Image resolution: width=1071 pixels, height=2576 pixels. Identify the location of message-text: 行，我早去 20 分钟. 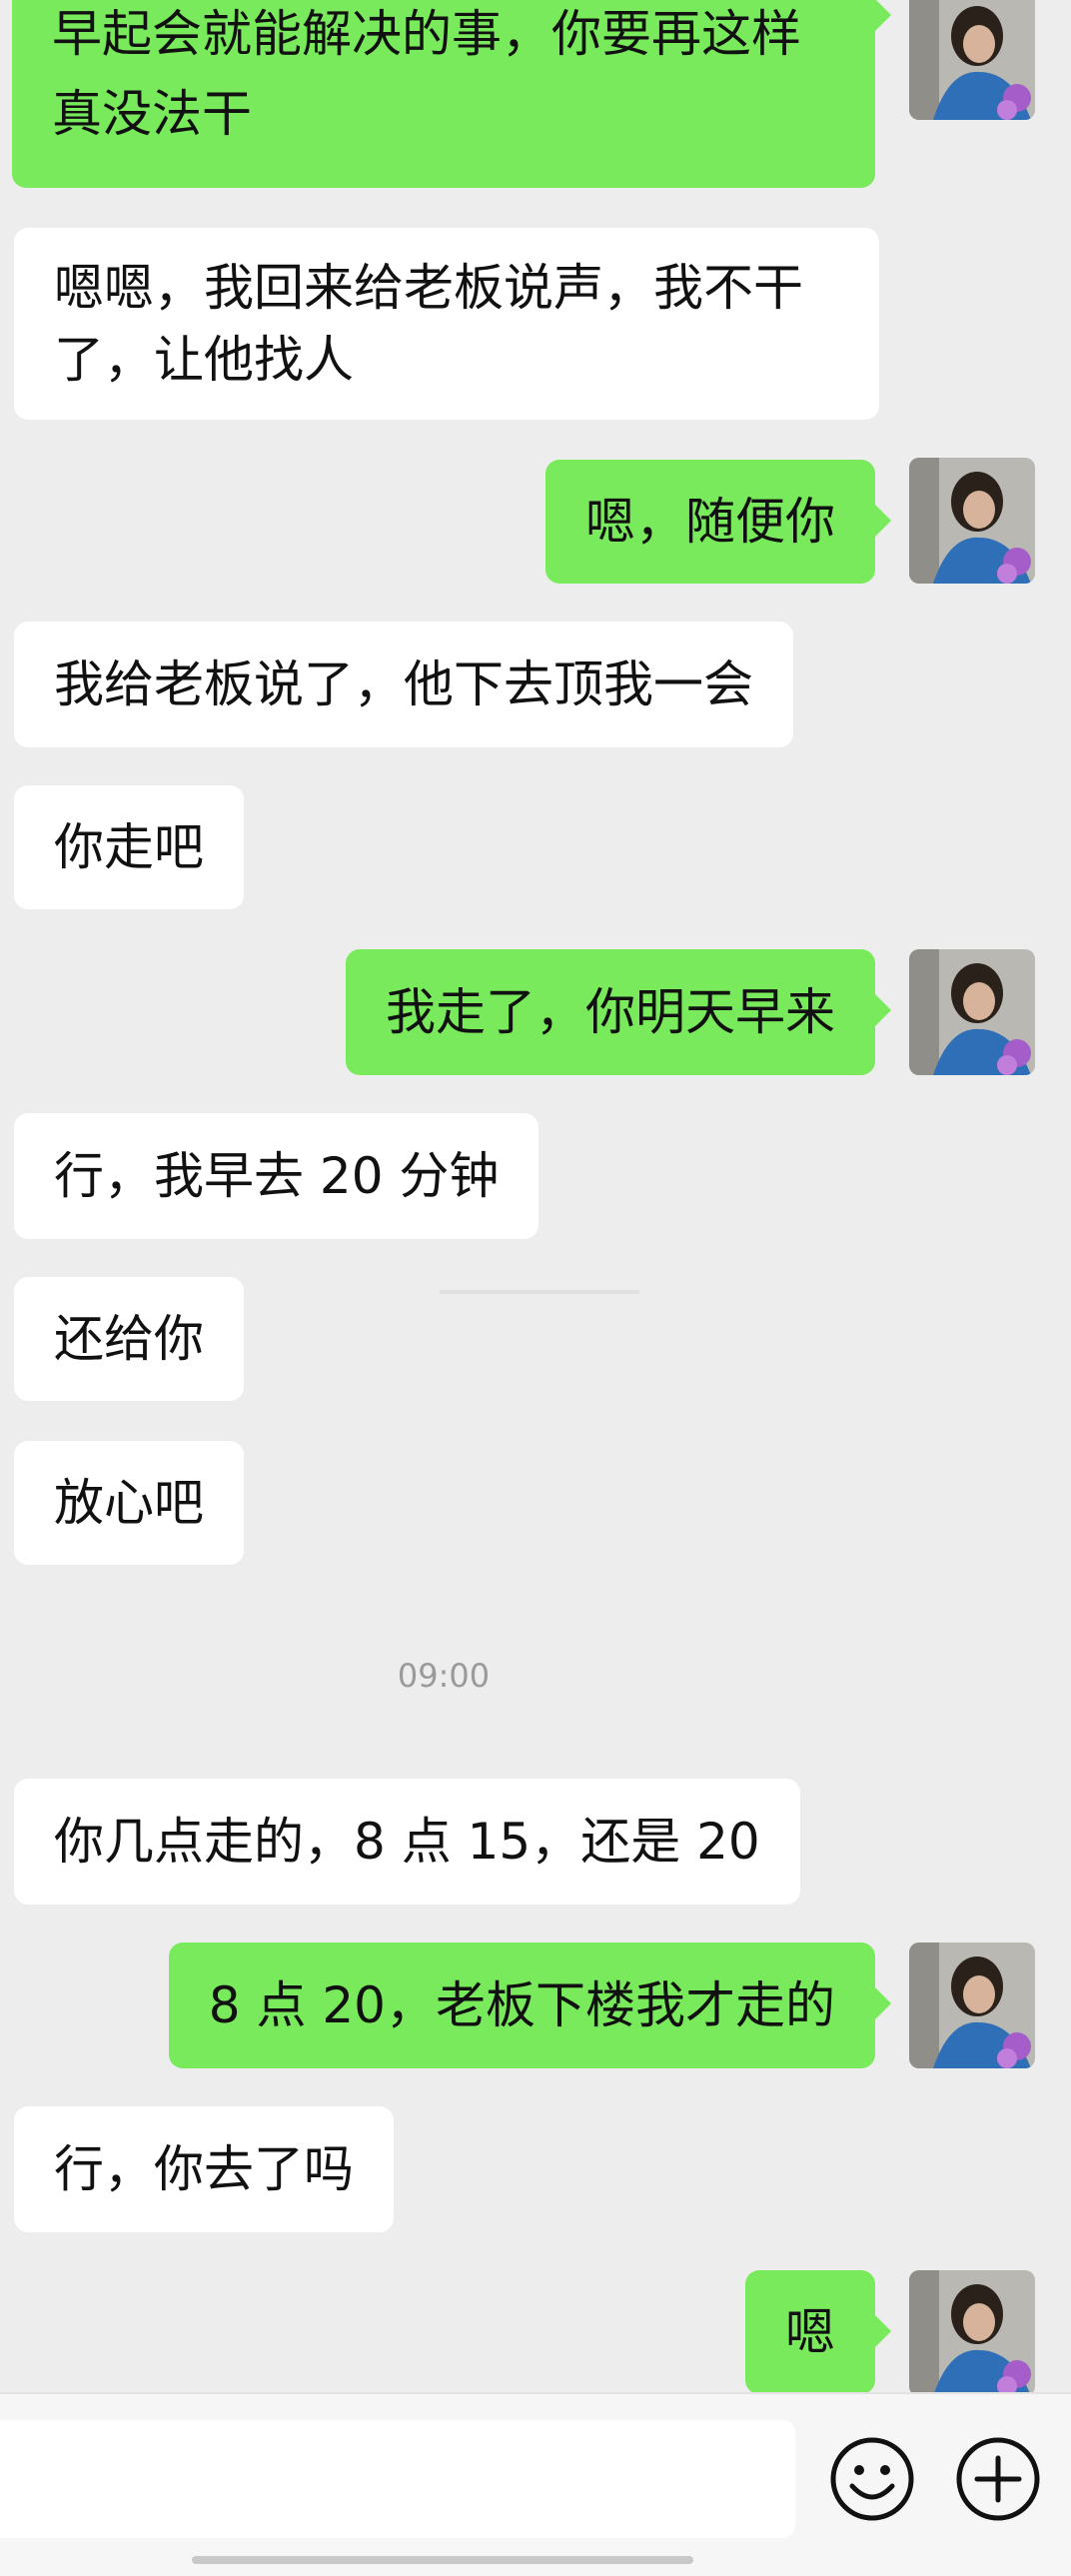
(277, 1176).